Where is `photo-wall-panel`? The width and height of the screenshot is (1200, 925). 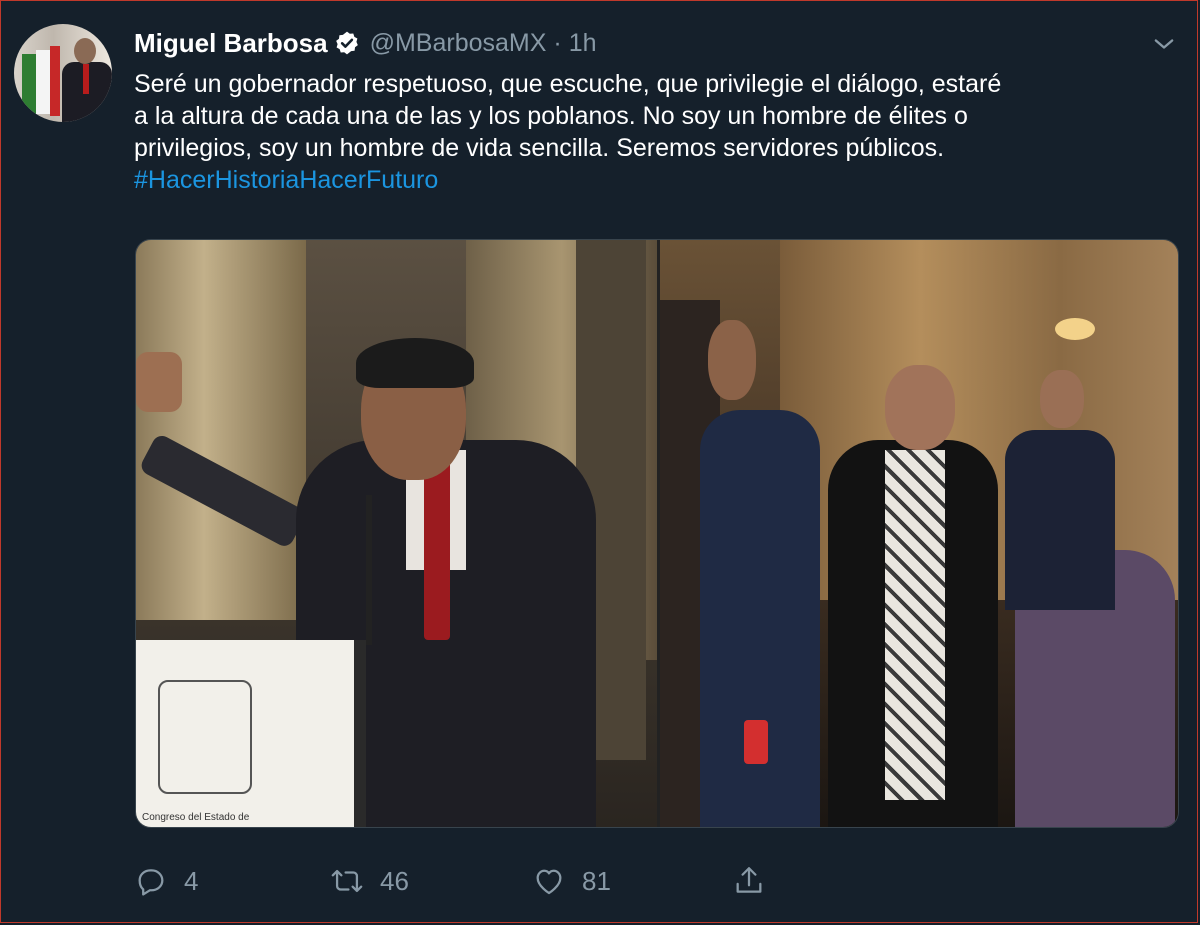
photo-wall-panel is located at coordinates (221, 430).